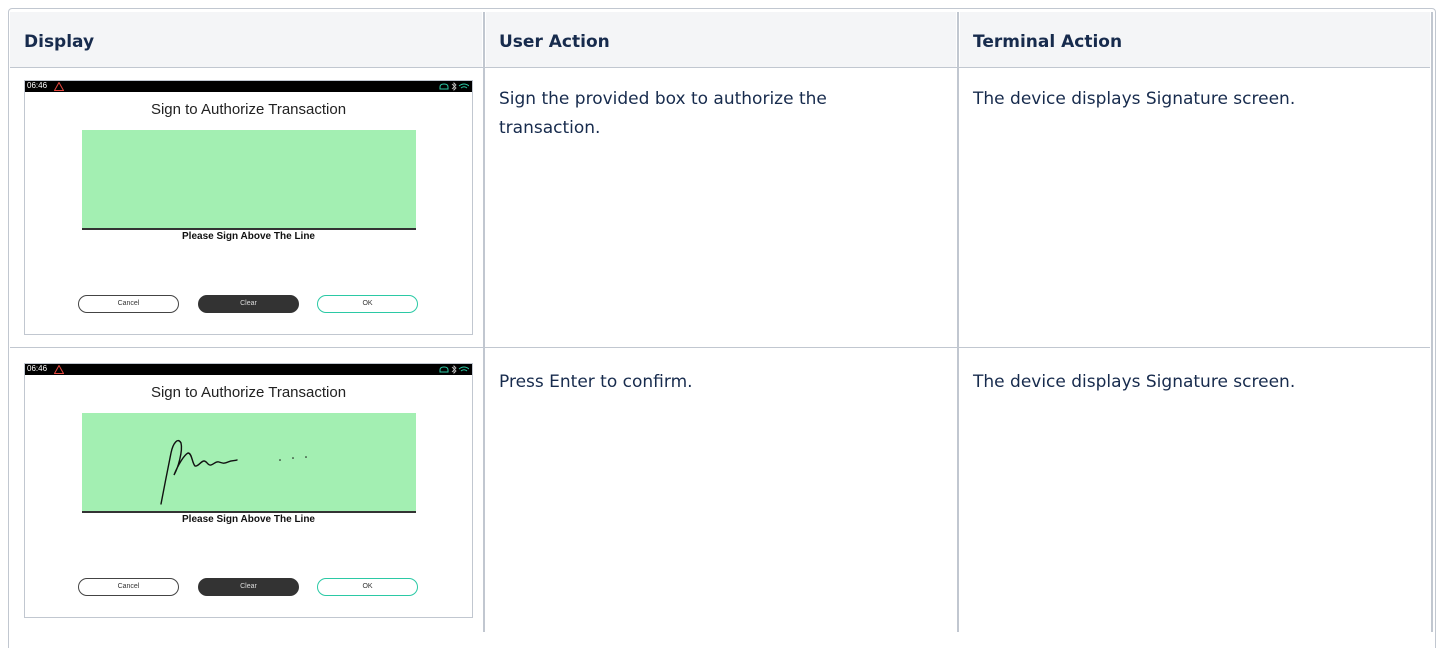  What do you see at coordinates (1048, 42) in the screenshot?
I see `header-terminal-action: Terminal Action` at bounding box center [1048, 42].